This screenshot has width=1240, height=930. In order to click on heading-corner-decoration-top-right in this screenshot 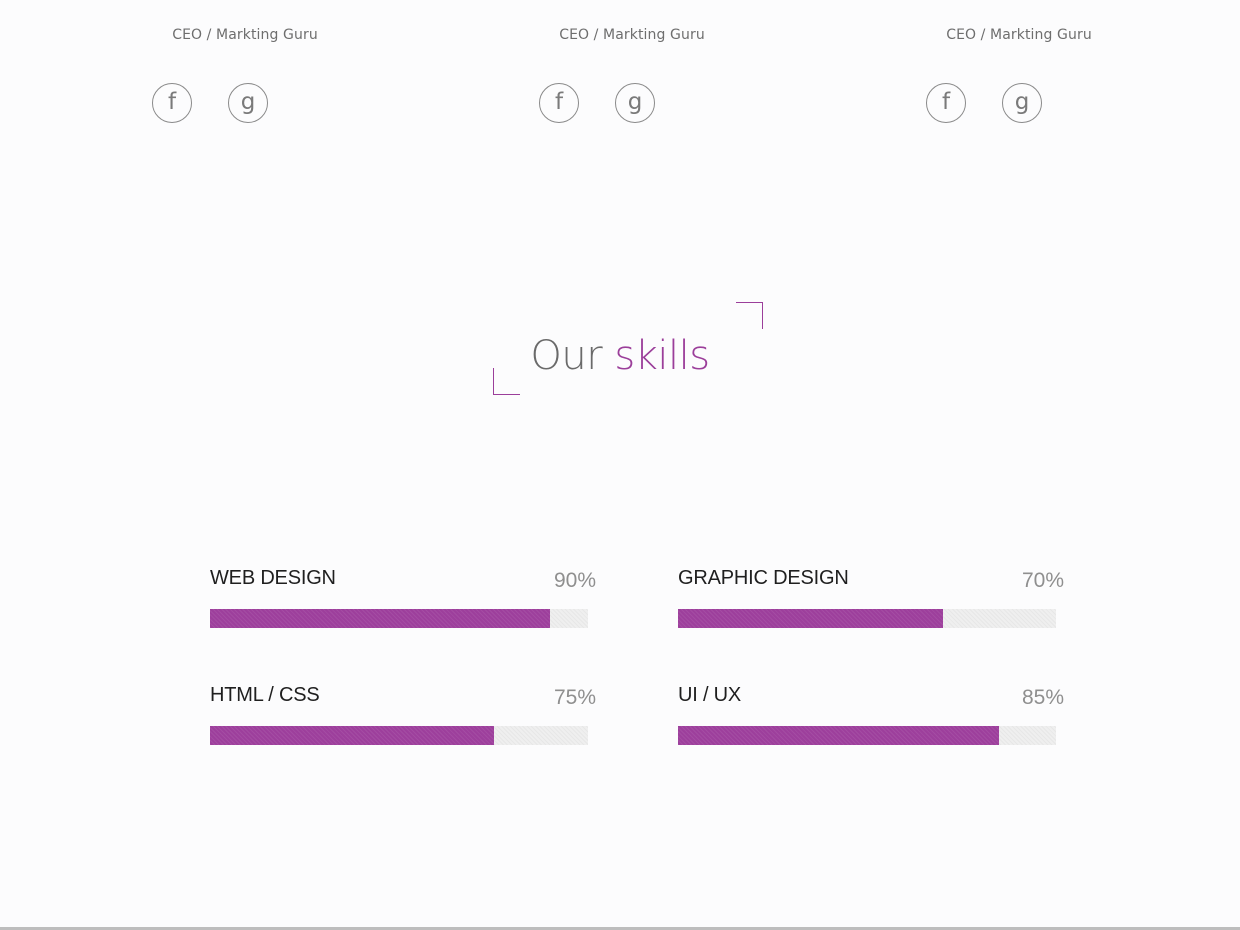, I will do `click(749, 315)`.